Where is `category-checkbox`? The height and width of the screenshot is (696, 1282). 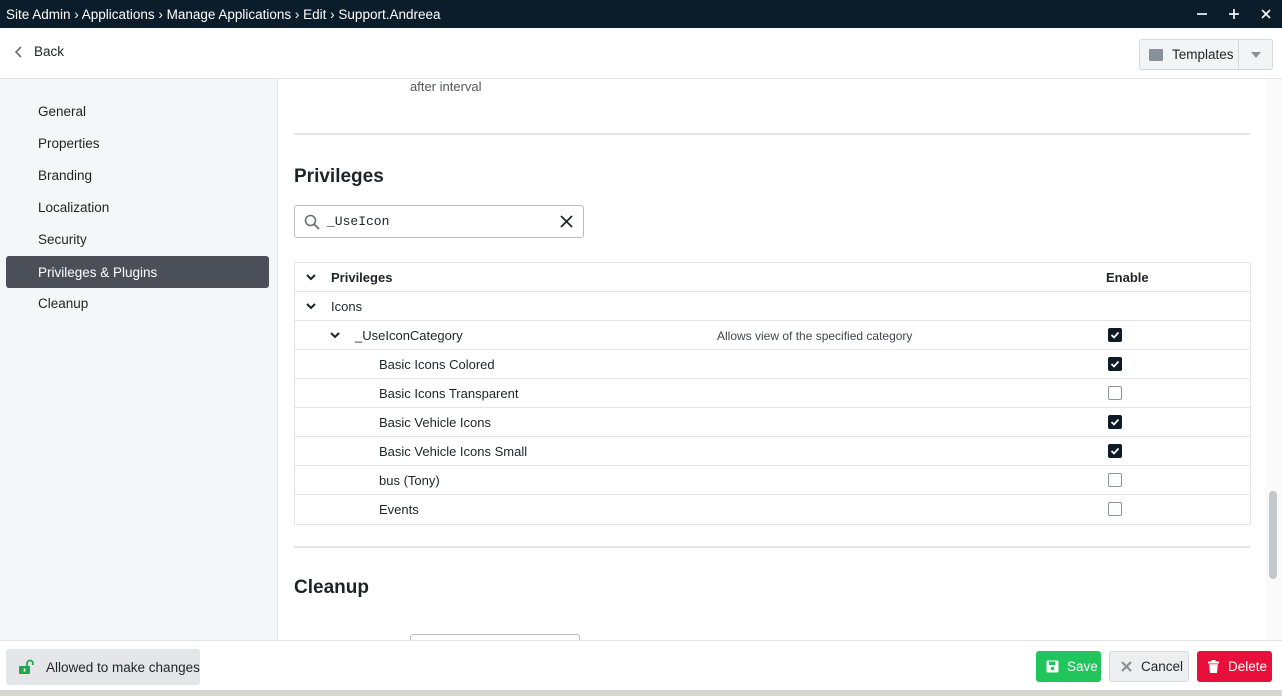
category-checkbox is located at coordinates (1115, 335).